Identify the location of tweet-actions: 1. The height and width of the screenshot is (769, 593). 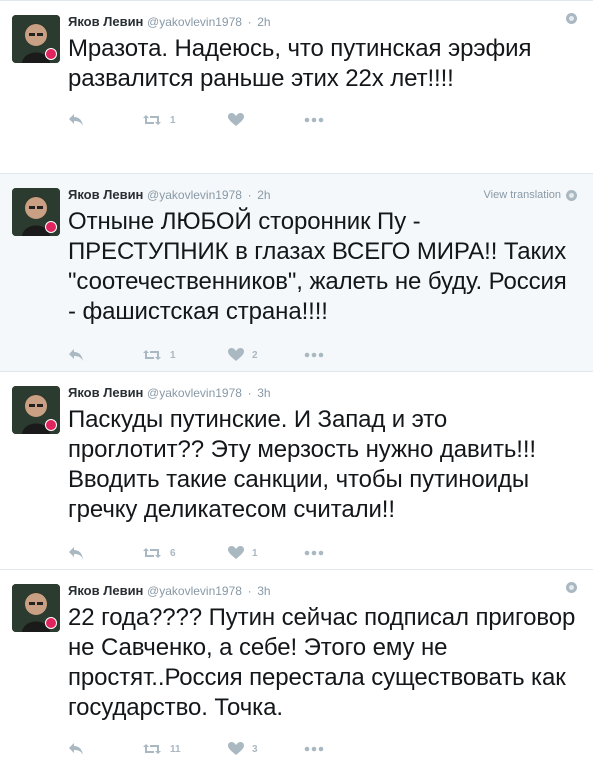
(324, 120).